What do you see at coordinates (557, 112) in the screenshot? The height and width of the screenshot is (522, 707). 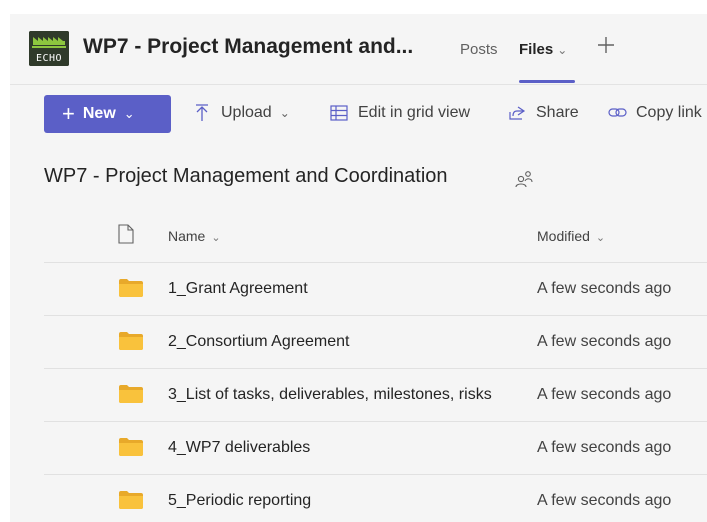 I see `share-label: Share` at bounding box center [557, 112].